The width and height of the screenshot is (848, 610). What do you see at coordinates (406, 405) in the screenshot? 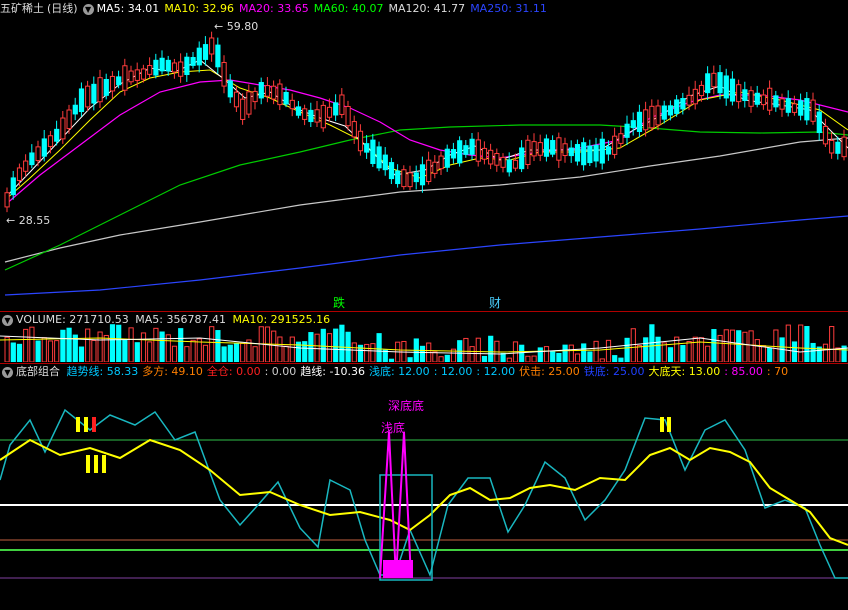
I see `deep-bottom-label: 深底底` at bounding box center [406, 405].